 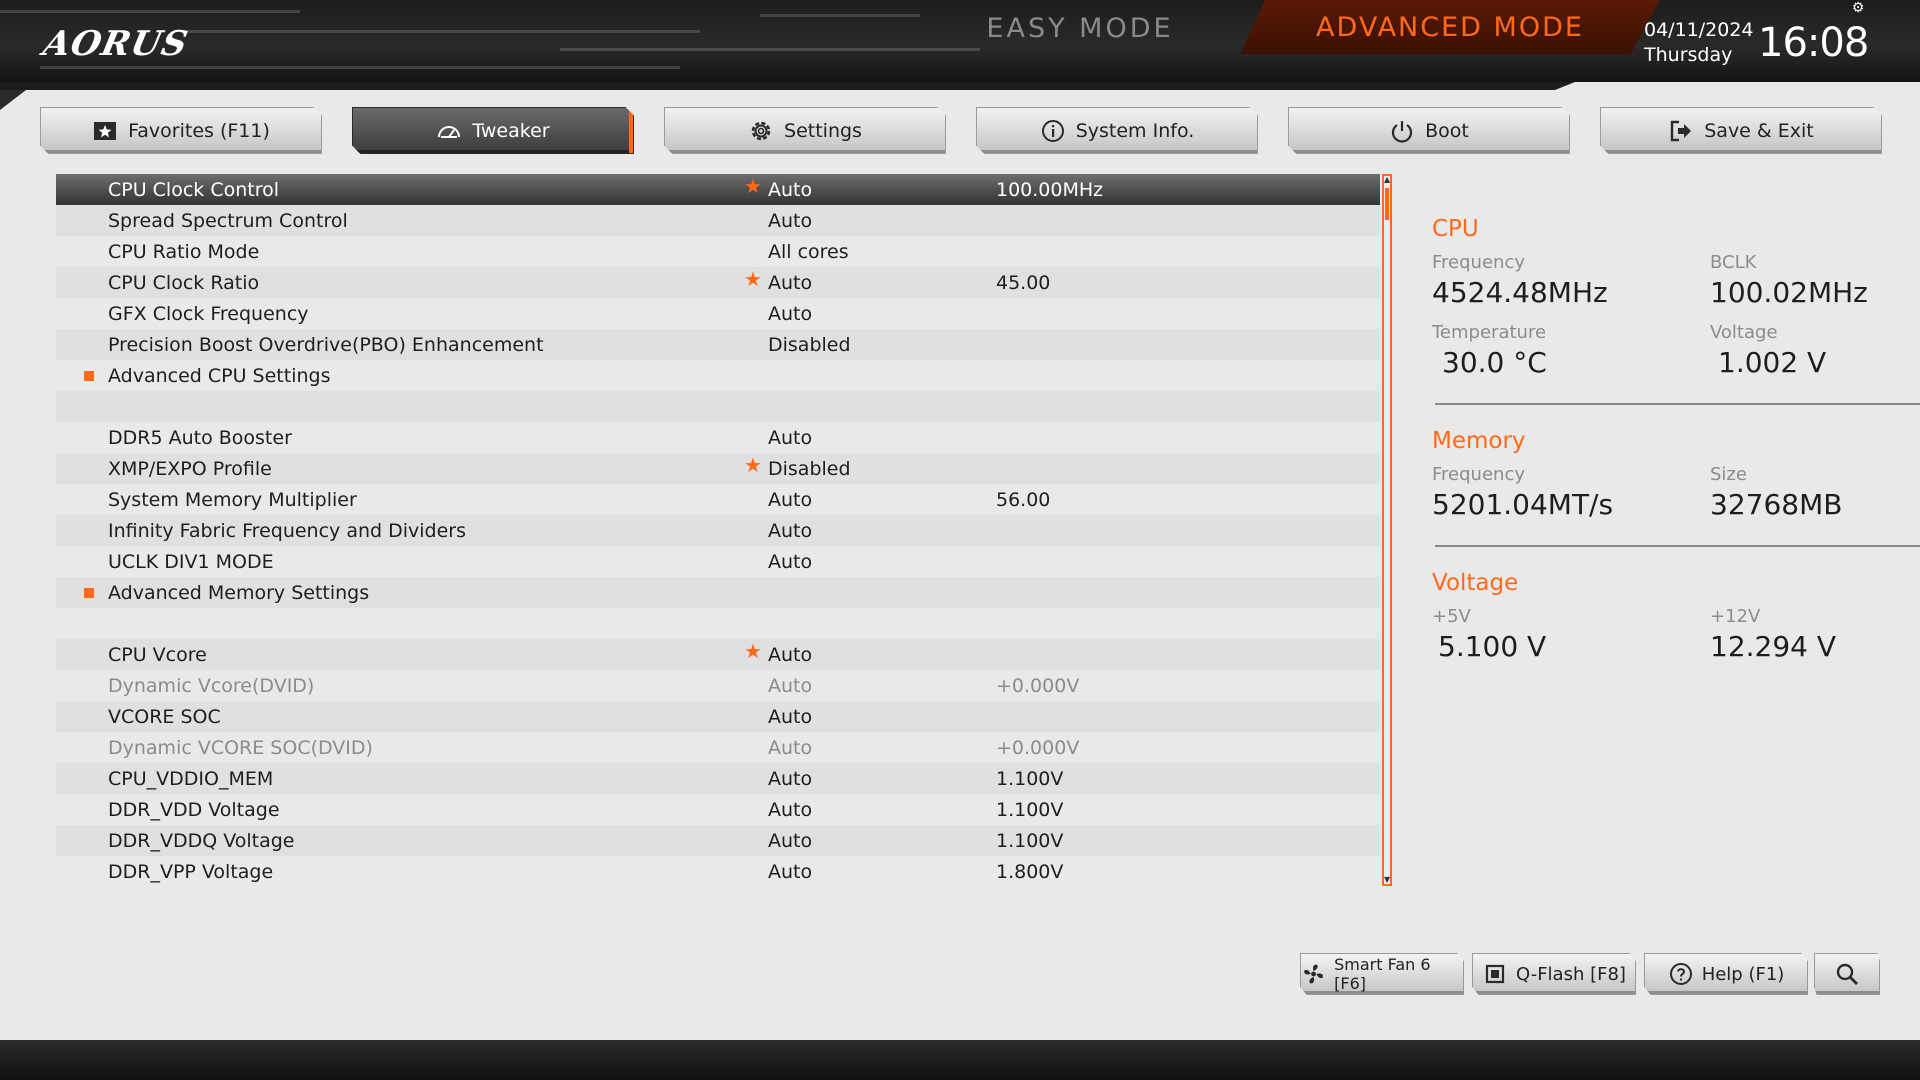 I want to click on setting-name: DDR_VDDQ Voltage, so click(x=201, y=840).